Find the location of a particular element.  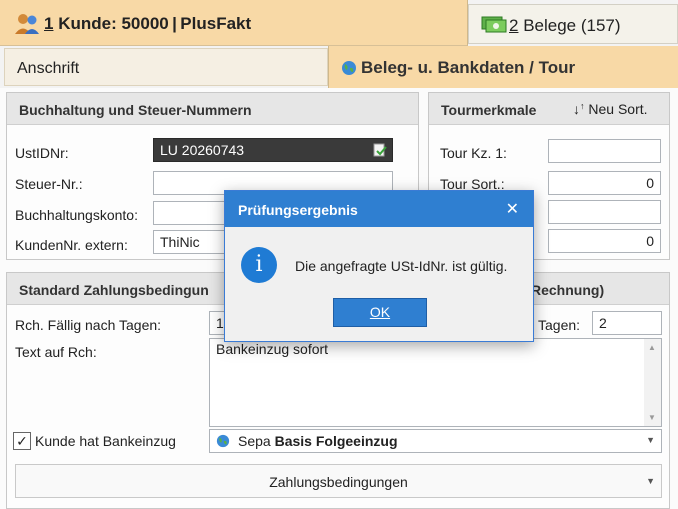

due-days-label: Rch. Fällig nach Tagen: is located at coordinates (88, 325).